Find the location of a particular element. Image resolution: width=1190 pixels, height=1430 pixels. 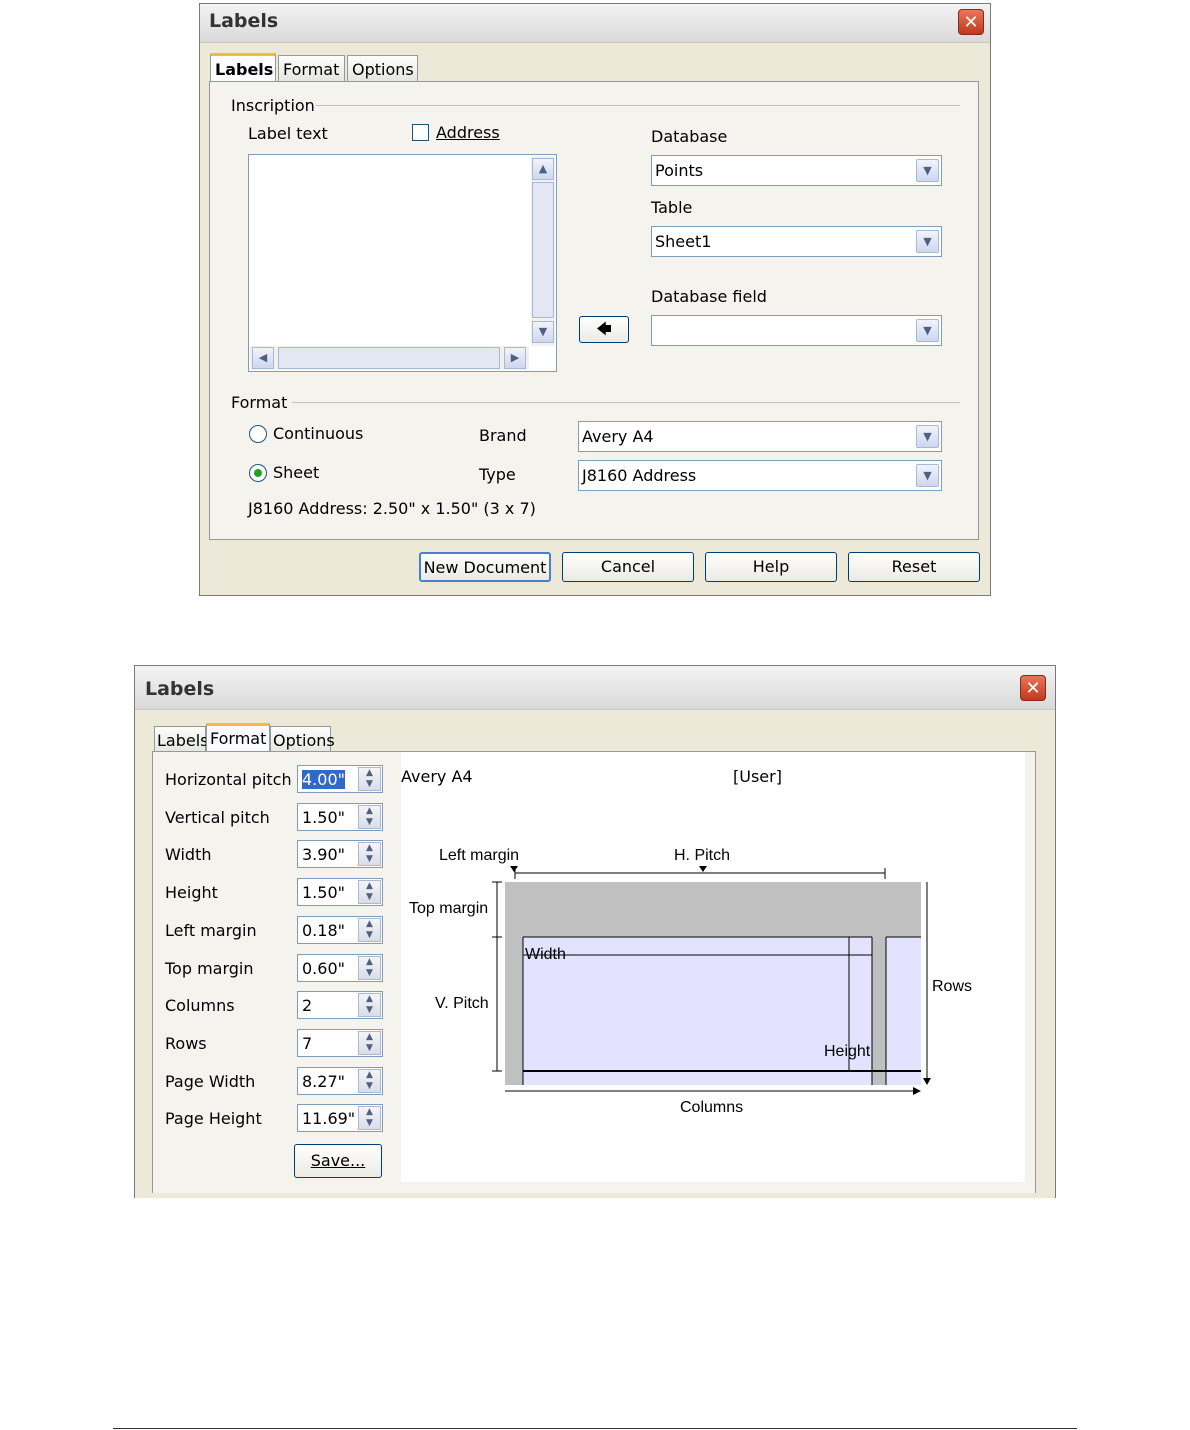

page-height-value: 11.69" is located at coordinates (329, 1118).